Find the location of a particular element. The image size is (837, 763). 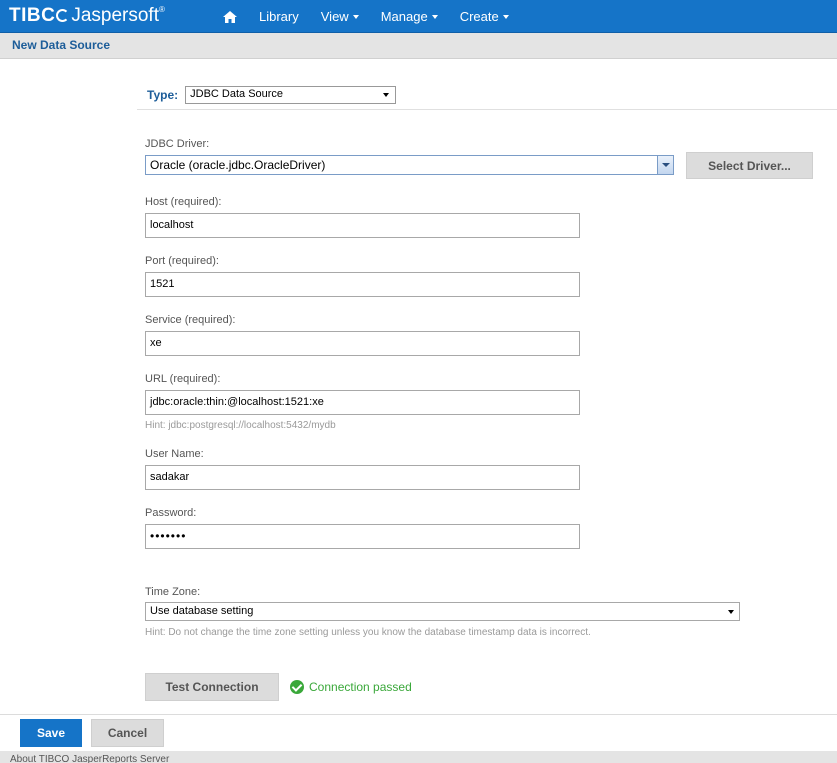

jdbc-driver-value: Oracle (oracle.jdbc.OracleDriver) is located at coordinates (238, 165).